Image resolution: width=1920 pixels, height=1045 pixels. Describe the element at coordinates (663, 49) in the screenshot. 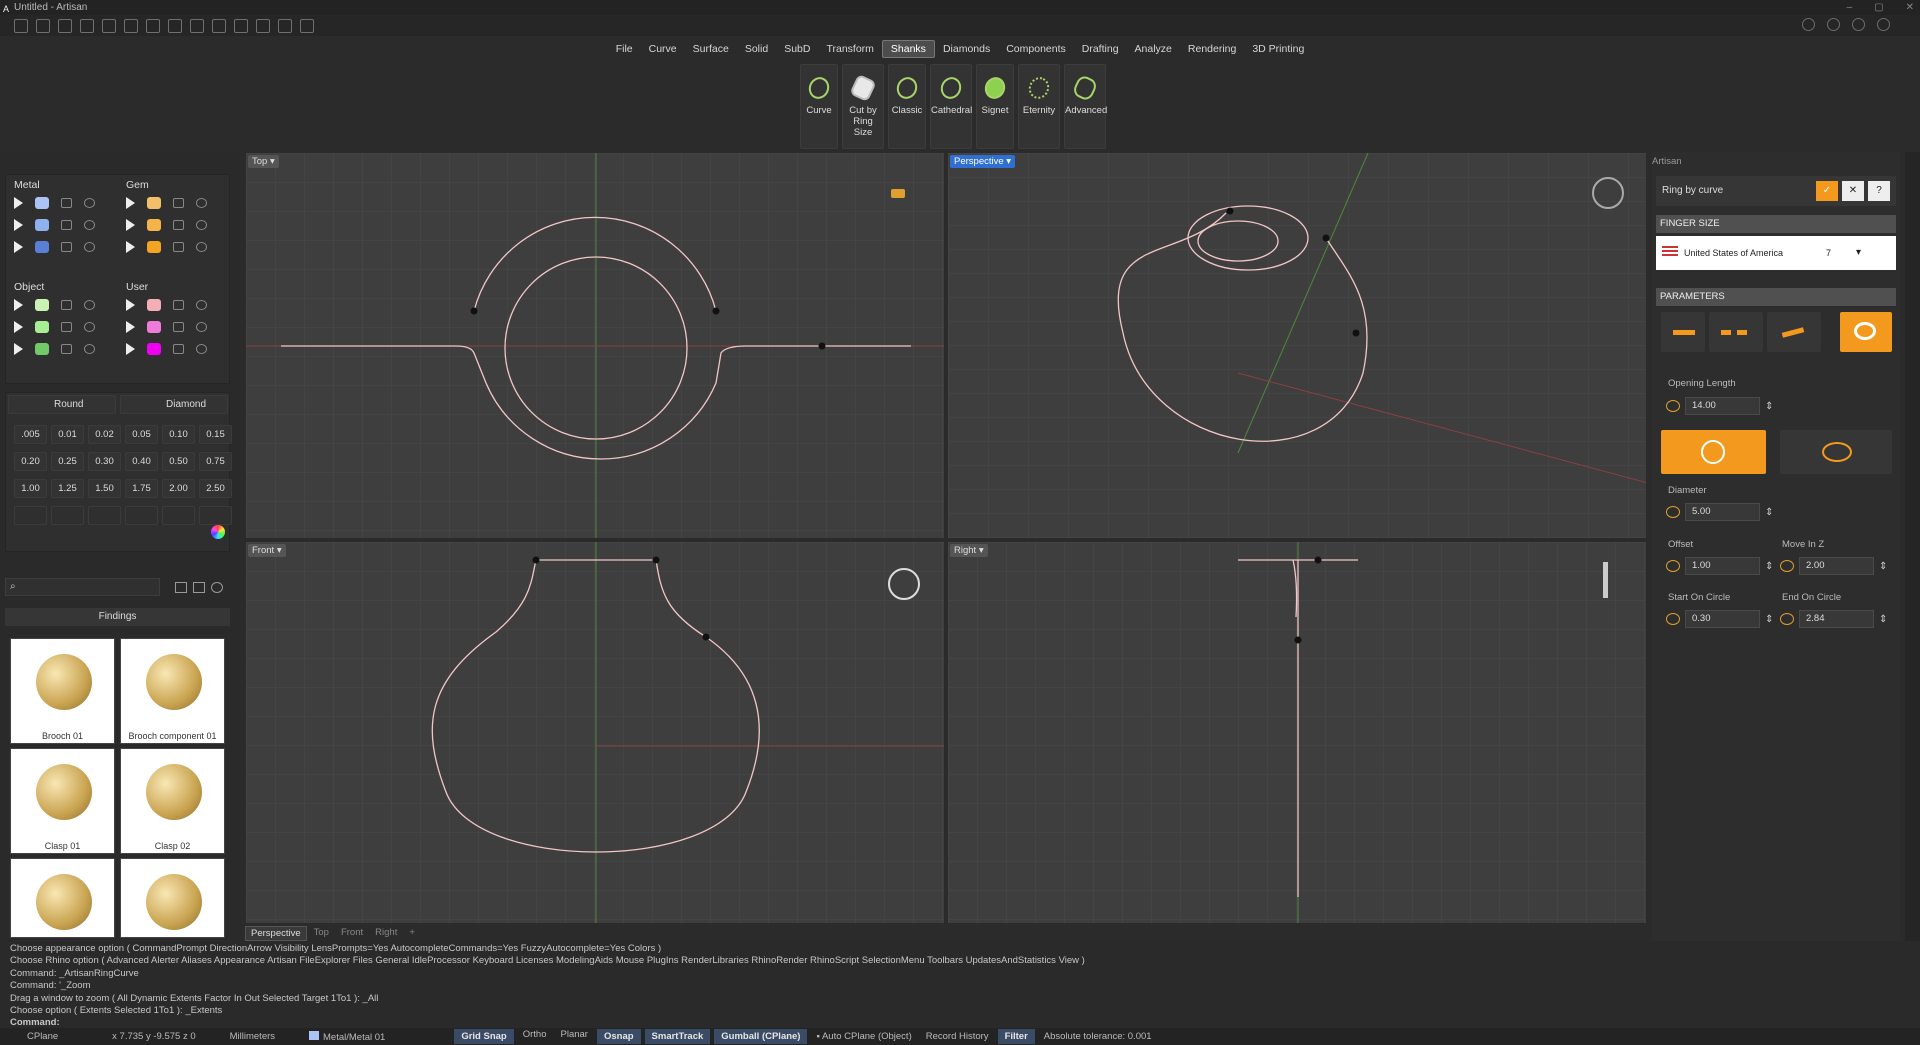

I see `menu-curve: Curve` at that location.